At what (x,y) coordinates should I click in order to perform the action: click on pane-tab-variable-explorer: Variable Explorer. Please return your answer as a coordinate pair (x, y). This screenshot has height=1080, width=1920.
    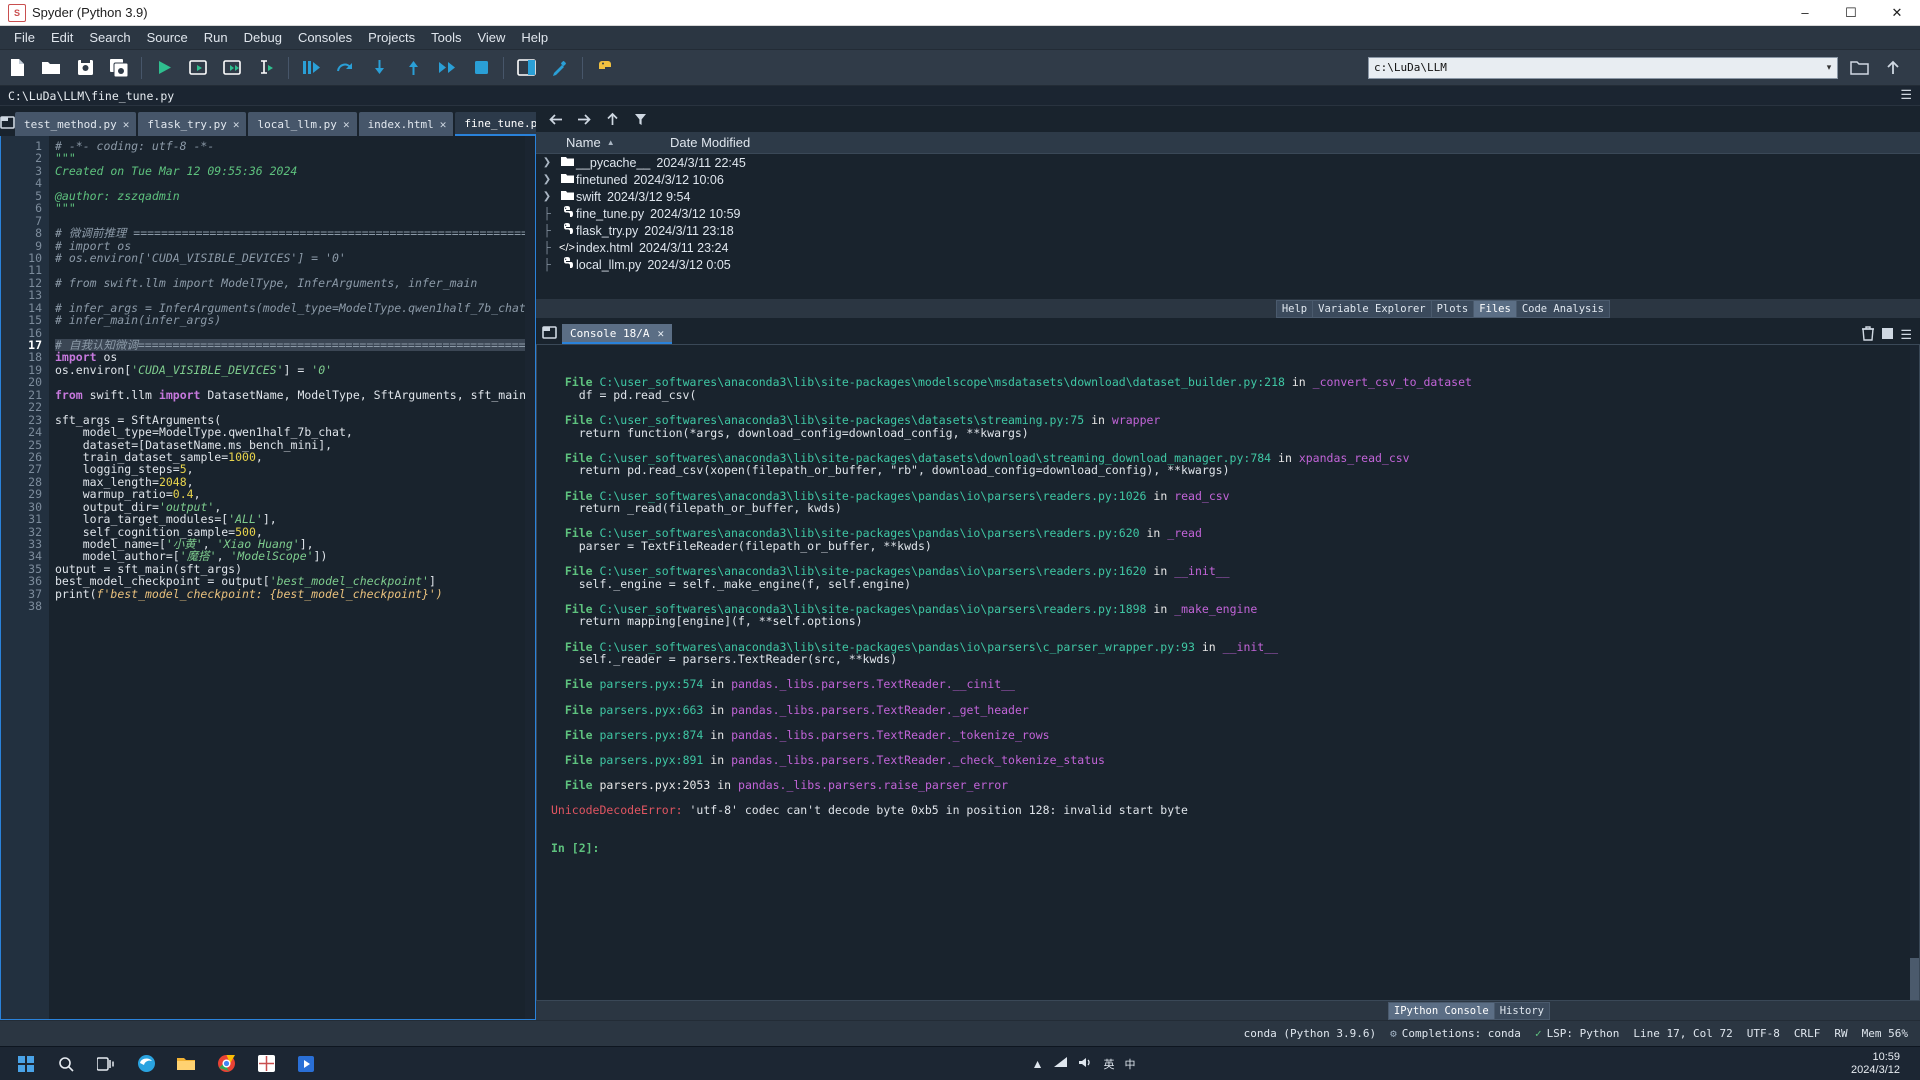
    Looking at the image, I should click on (1372, 308).